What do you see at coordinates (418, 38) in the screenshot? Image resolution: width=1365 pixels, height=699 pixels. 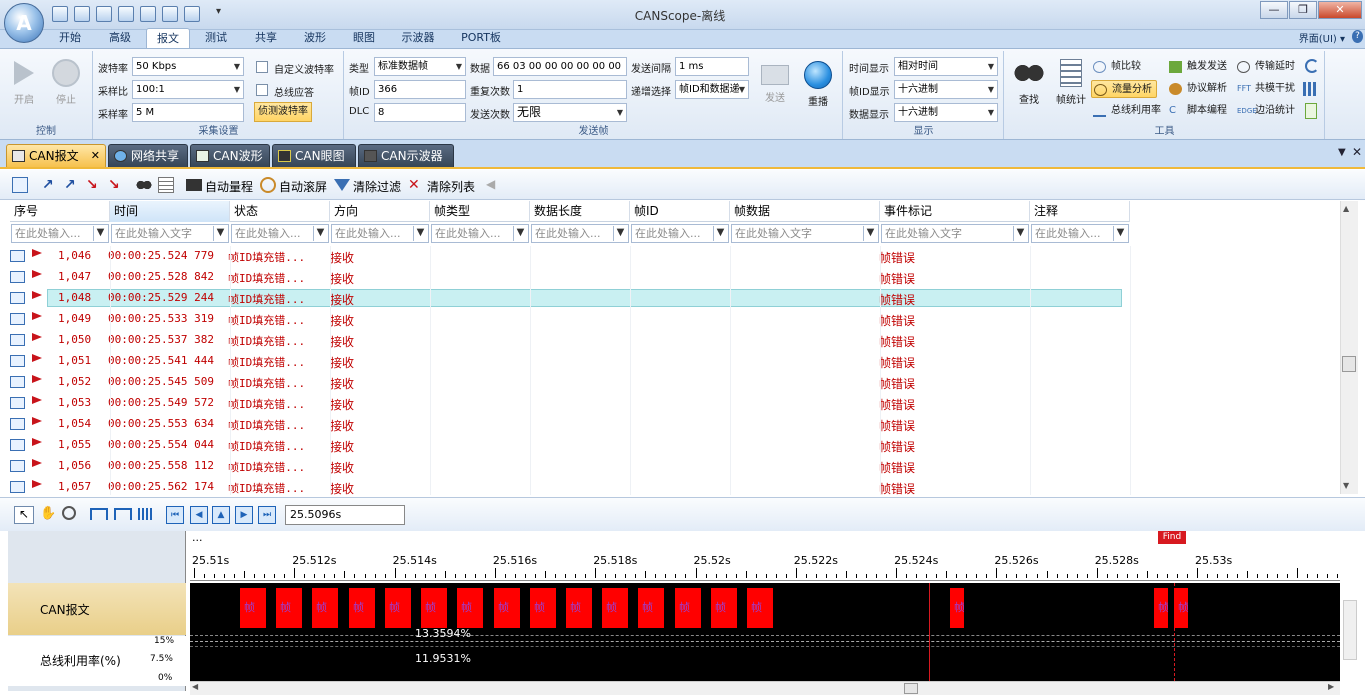 I see `tab-scope: 示波器` at bounding box center [418, 38].